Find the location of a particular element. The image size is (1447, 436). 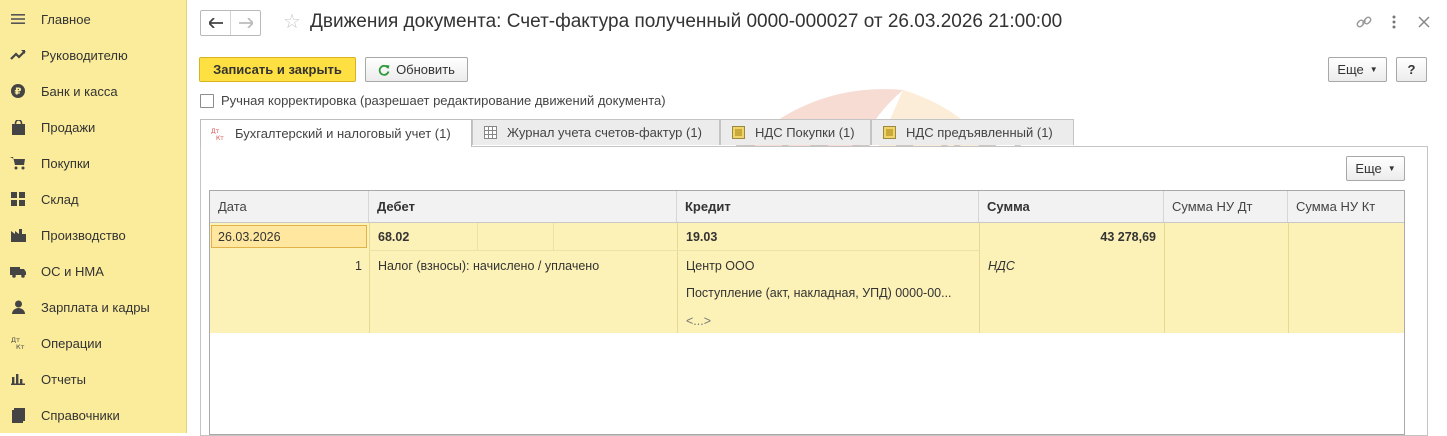

tab-label: НДС Покупки (1) is located at coordinates (805, 132).